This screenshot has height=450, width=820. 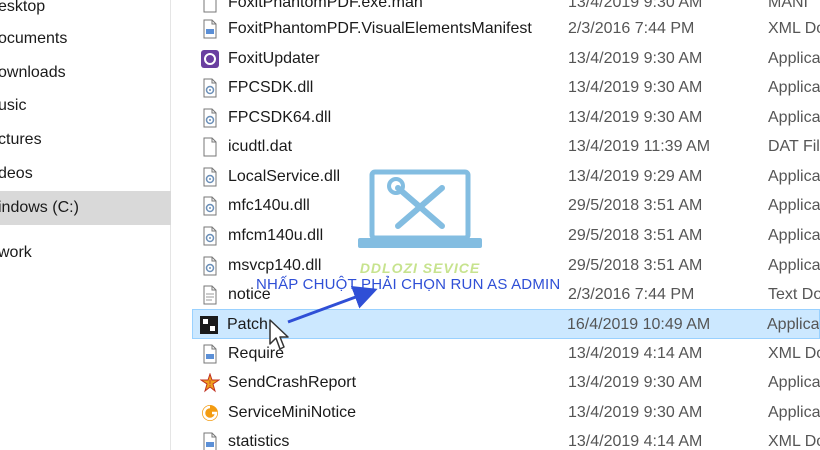 What do you see at coordinates (210, 59) in the screenshot?
I see `updater-app-icon` at bounding box center [210, 59].